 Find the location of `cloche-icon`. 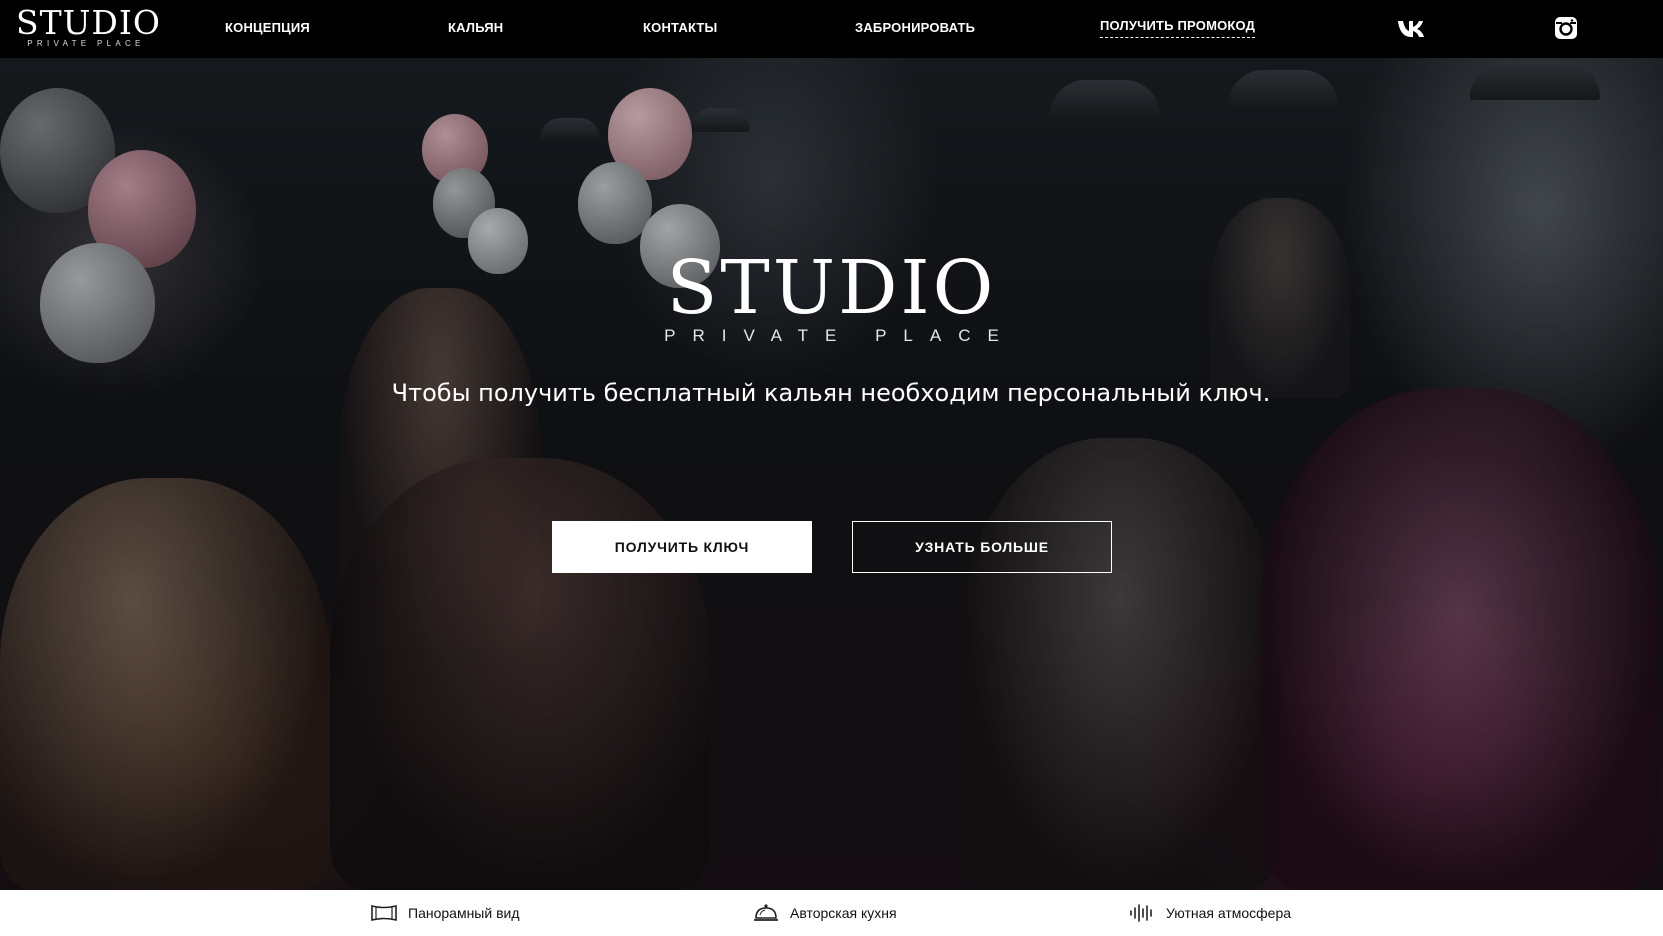

cloche-icon is located at coordinates (766, 913).